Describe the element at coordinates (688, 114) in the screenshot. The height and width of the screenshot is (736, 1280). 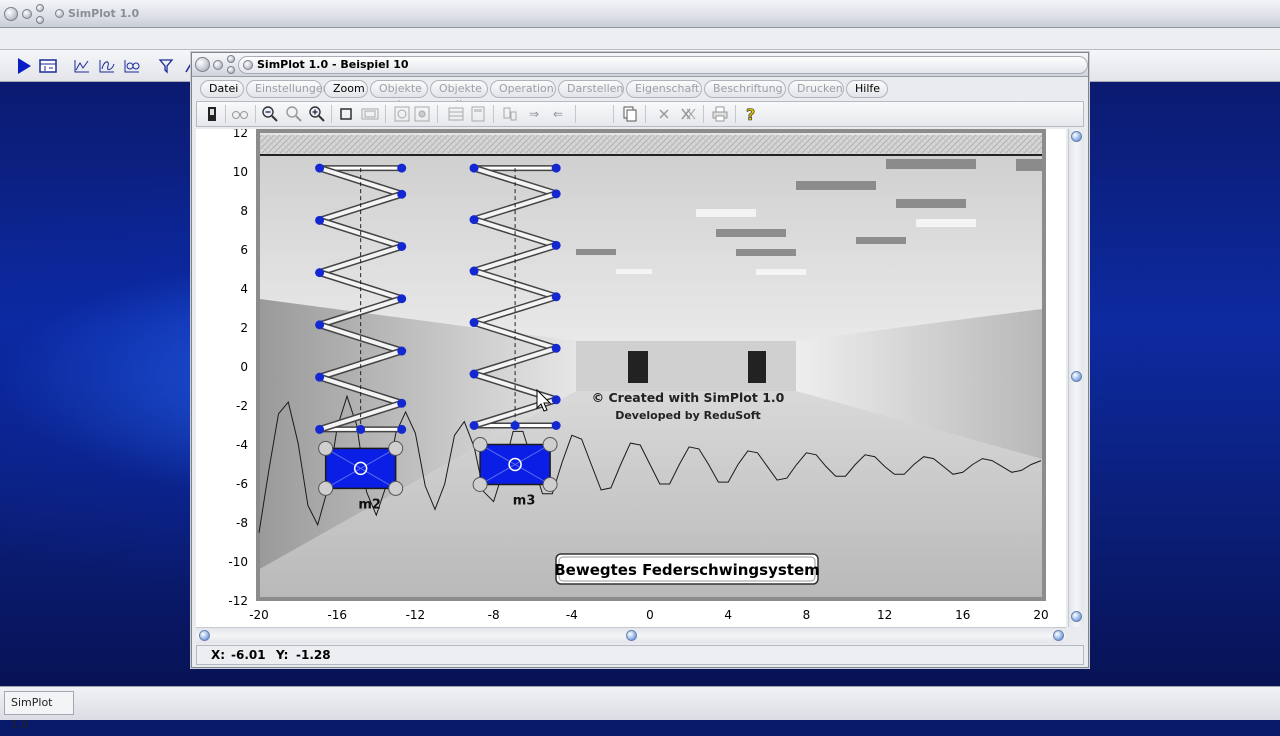
I see `delete-all-icon` at that location.